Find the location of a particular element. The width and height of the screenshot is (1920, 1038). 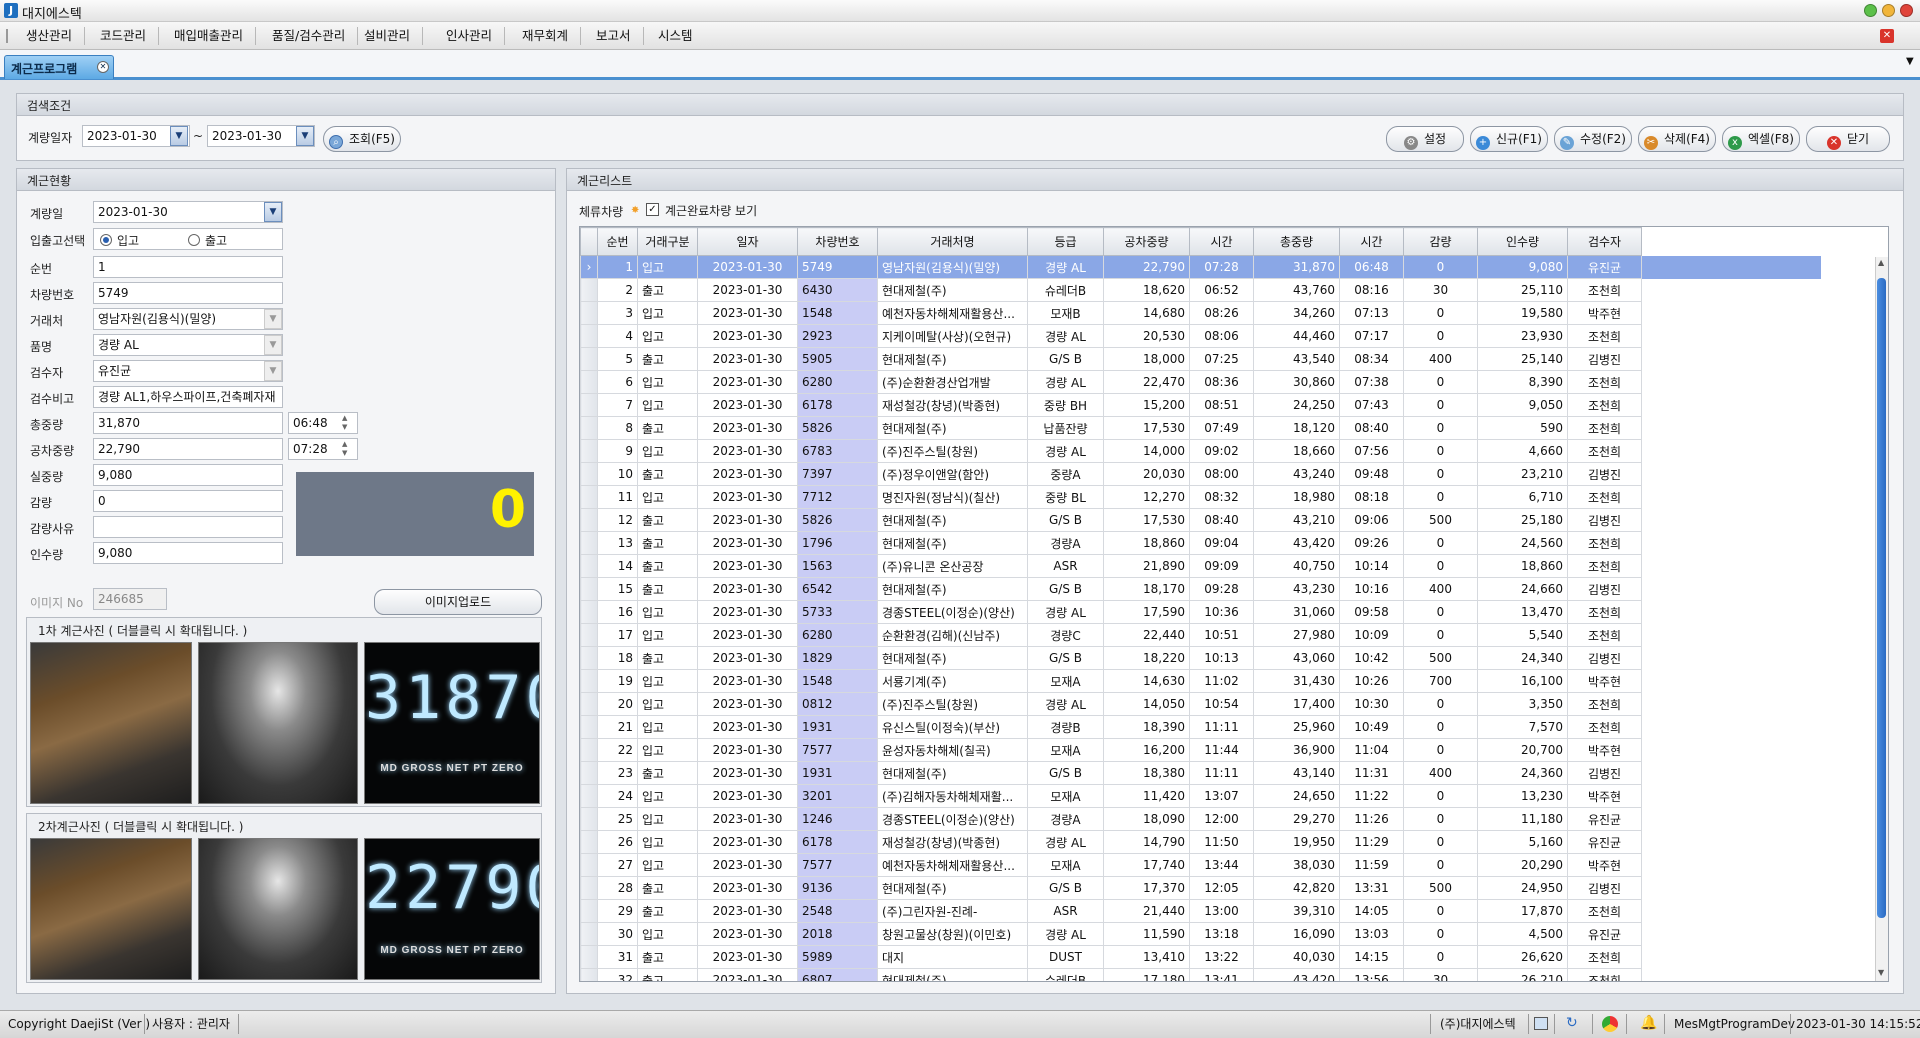

cell-tare-time: 11:11 is located at coordinates (1221, 773).